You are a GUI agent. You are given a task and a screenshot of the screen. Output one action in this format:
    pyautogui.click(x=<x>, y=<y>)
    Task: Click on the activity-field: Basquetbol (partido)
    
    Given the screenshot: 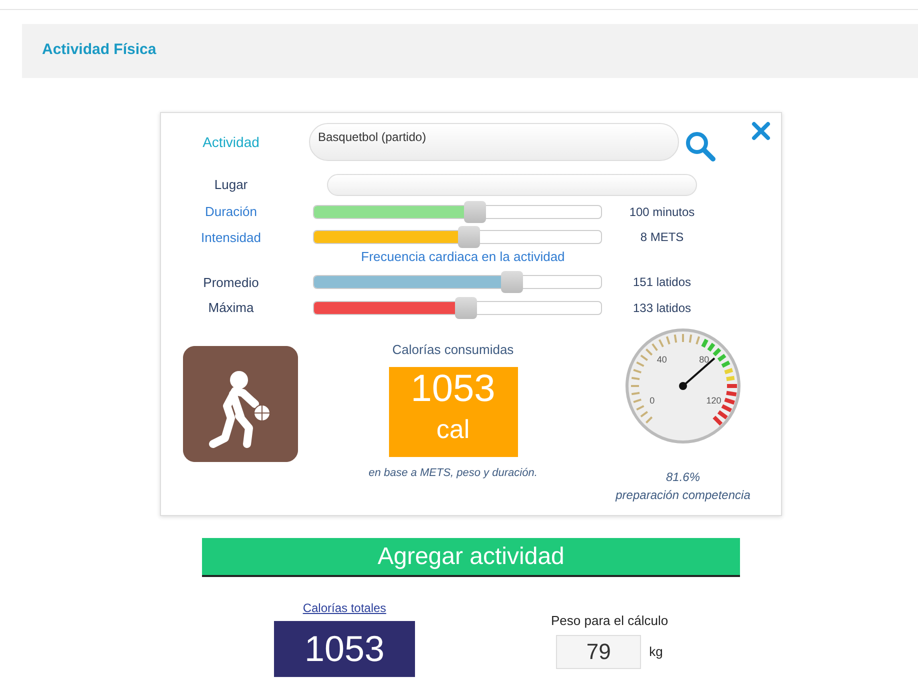 What is the action you would take?
    pyautogui.click(x=494, y=142)
    